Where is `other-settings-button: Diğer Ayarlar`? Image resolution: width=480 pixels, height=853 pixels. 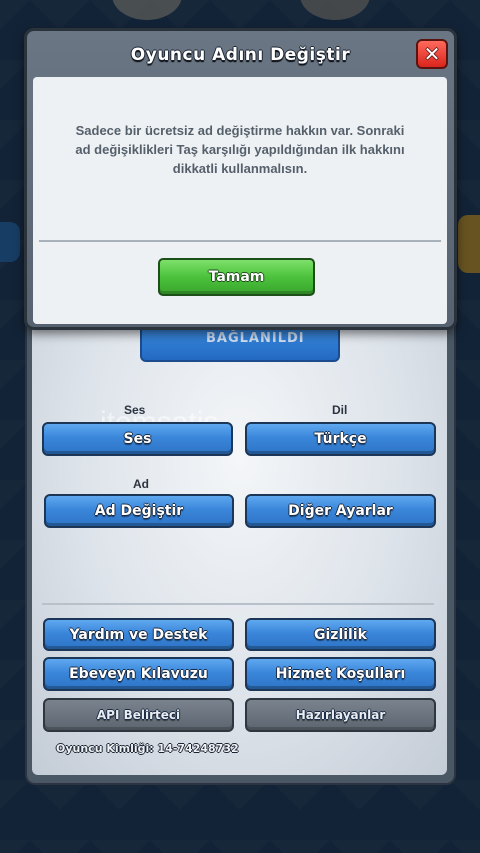 other-settings-button: Diğer Ayarlar is located at coordinates (340, 511).